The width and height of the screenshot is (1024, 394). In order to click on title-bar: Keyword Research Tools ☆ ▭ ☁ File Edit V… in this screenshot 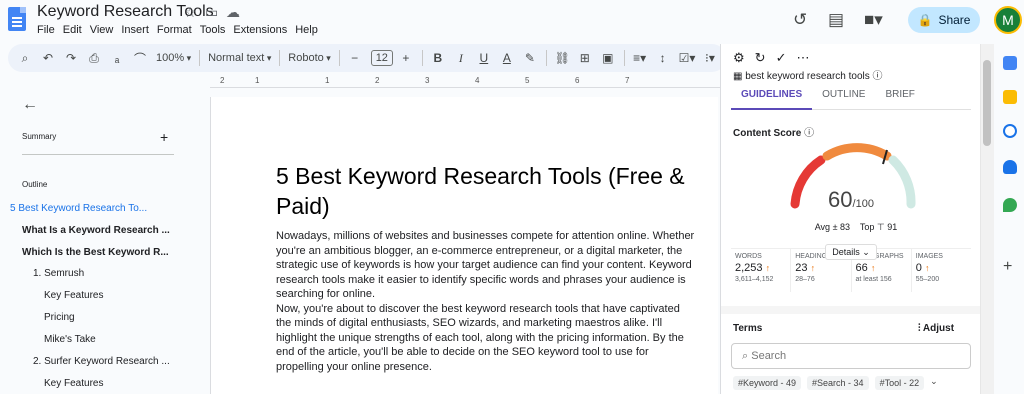, I will do `click(512, 22)`.